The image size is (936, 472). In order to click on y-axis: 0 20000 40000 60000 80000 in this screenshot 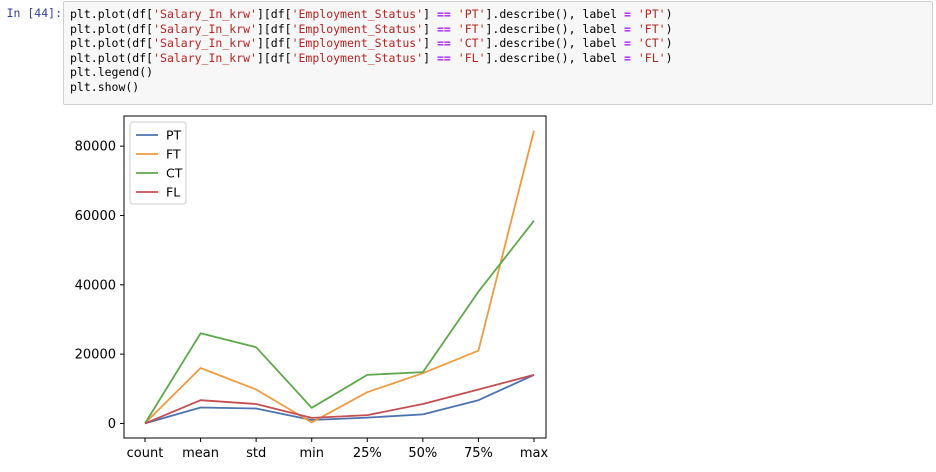, I will do `click(99, 286)`.